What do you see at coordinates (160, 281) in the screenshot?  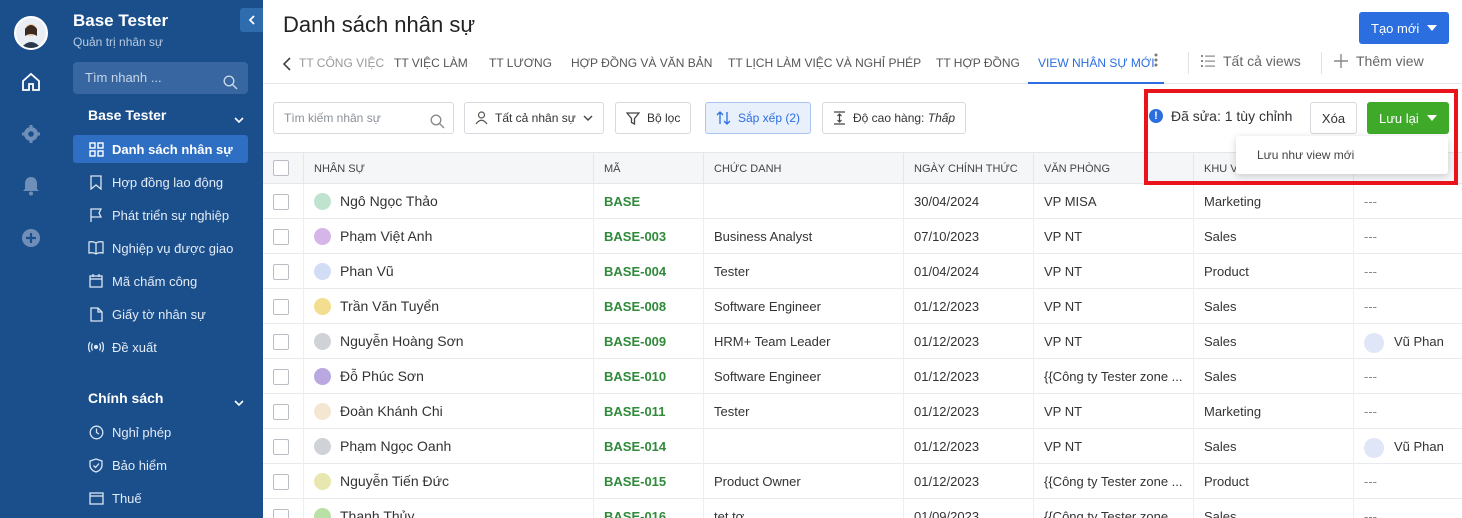 I see `sidebar-item-ma-cham-cong: Mã chấm công` at bounding box center [160, 281].